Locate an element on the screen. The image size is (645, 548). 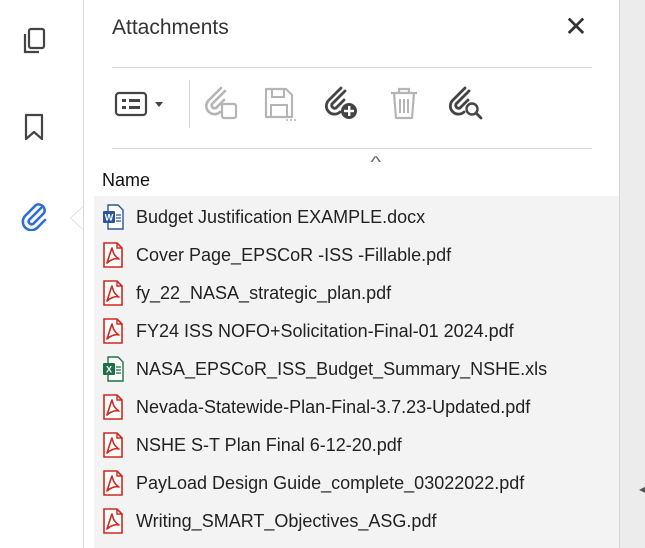
file-name: NSHE S-T Plan Final 6-12-20.pdf is located at coordinates (269, 444).